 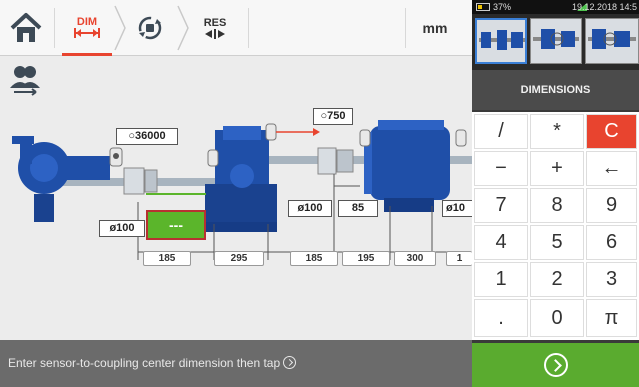 I want to click on battery-icon, so click(x=483, y=7).